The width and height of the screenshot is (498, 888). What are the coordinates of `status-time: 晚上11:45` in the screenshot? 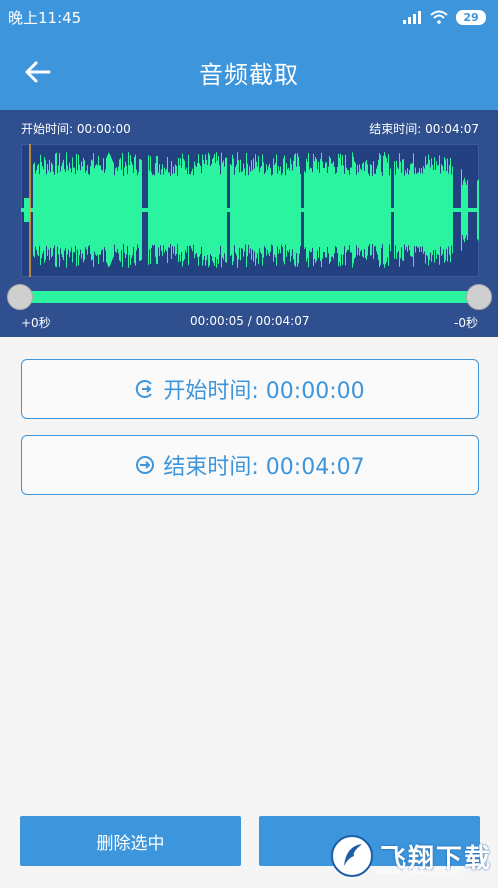 It's located at (45, 17).